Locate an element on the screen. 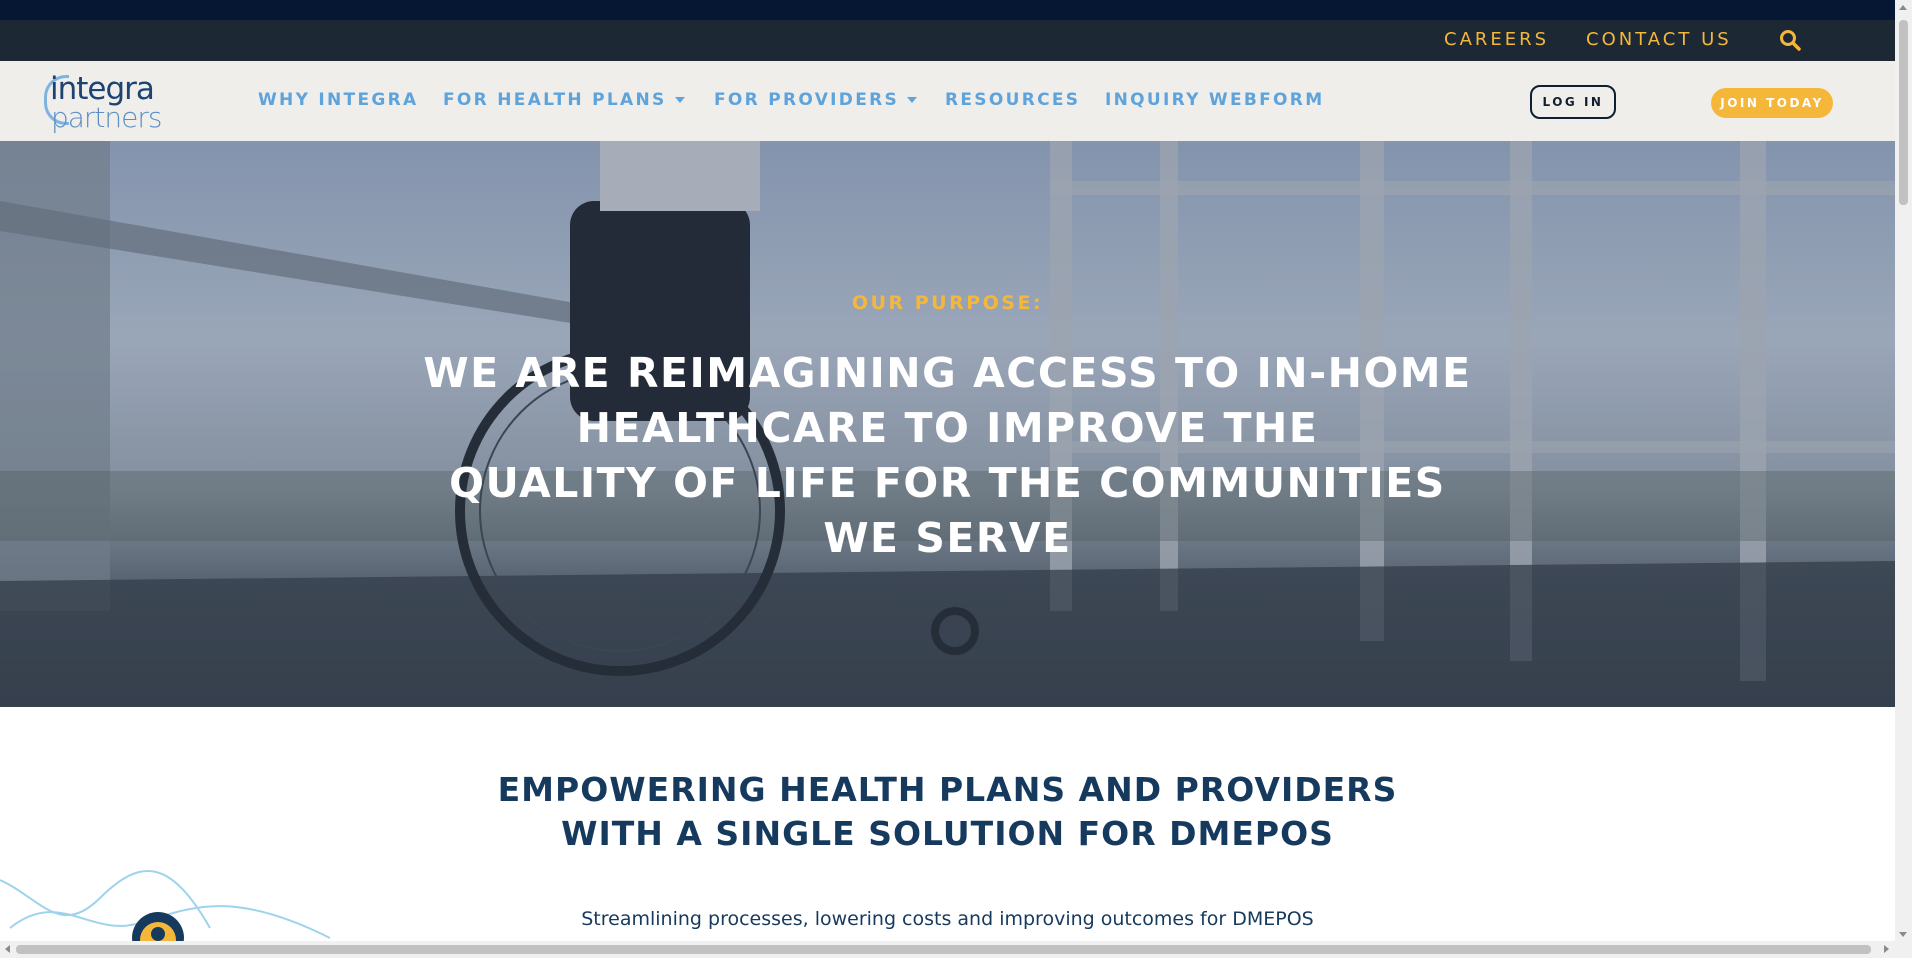 This screenshot has width=1912, height=958. nav-item-for-health-plans: FOR HEALTH PLANS is located at coordinates (564, 100).